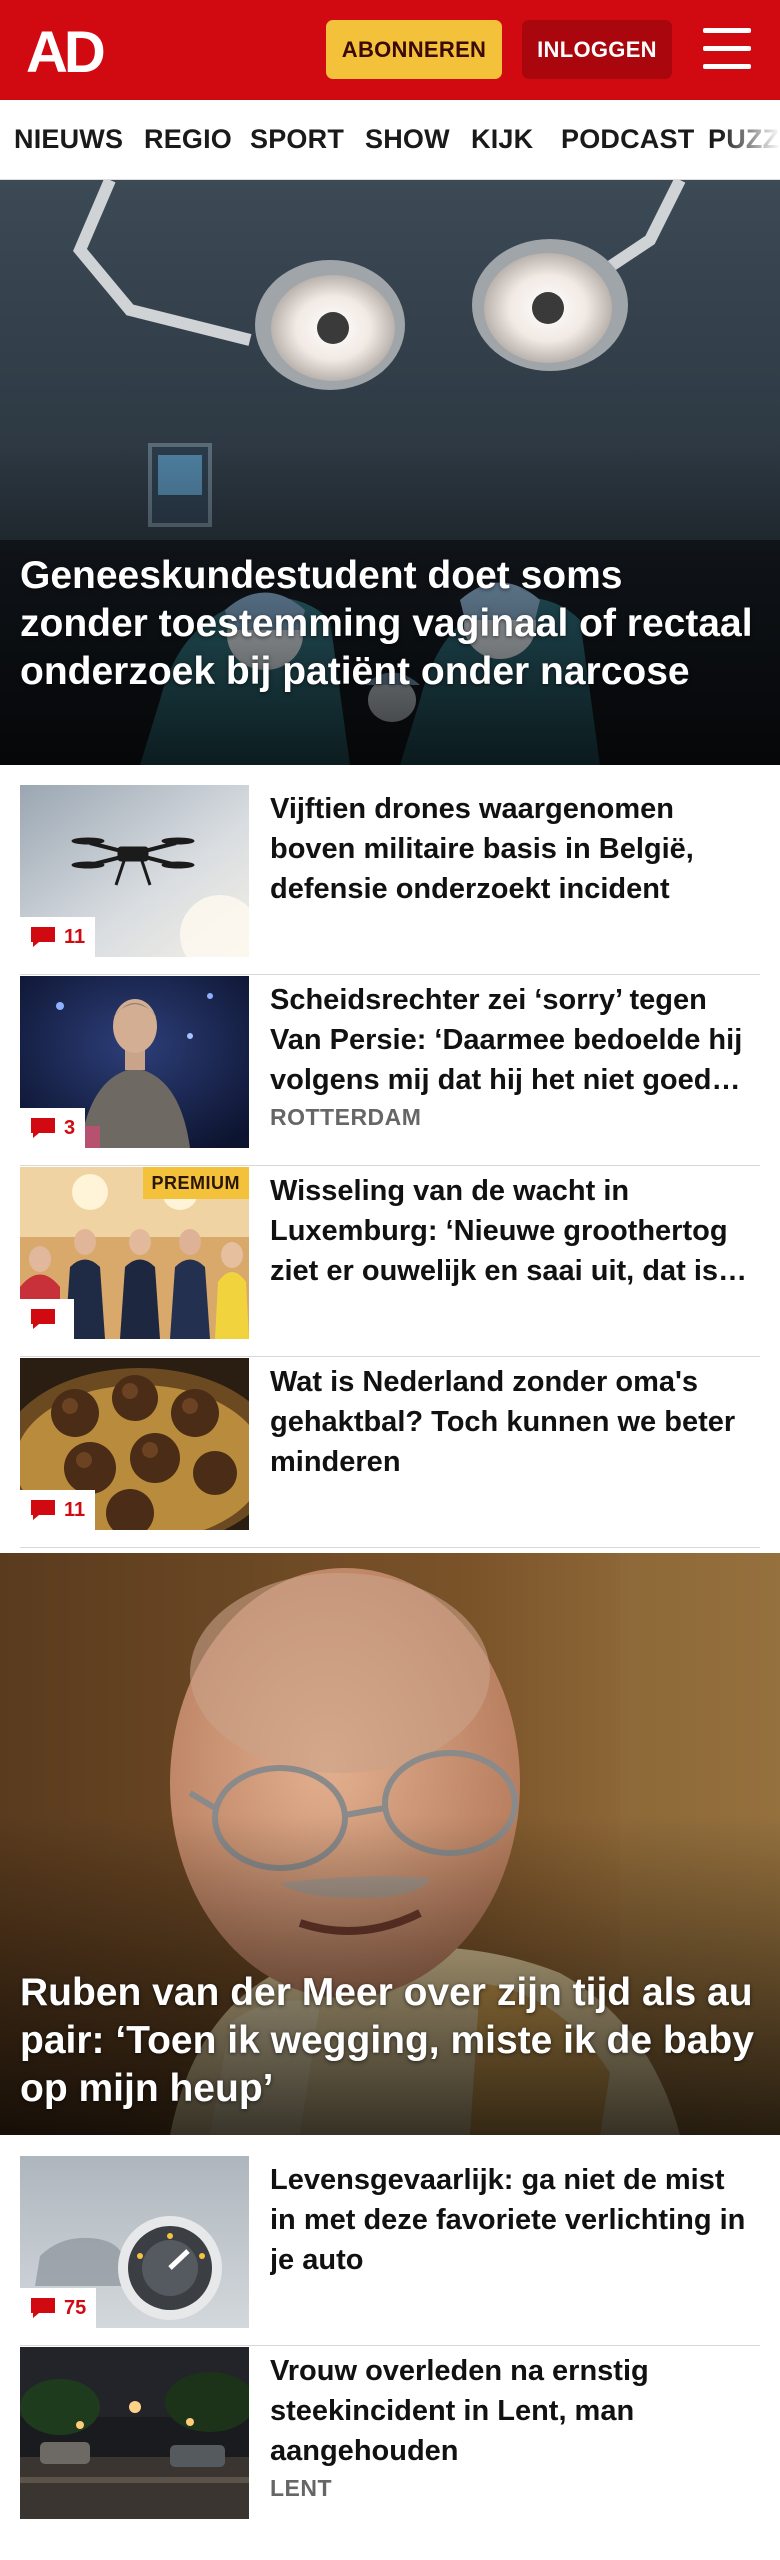  I want to click on hamburger-menu-icon, so click(727, 50).